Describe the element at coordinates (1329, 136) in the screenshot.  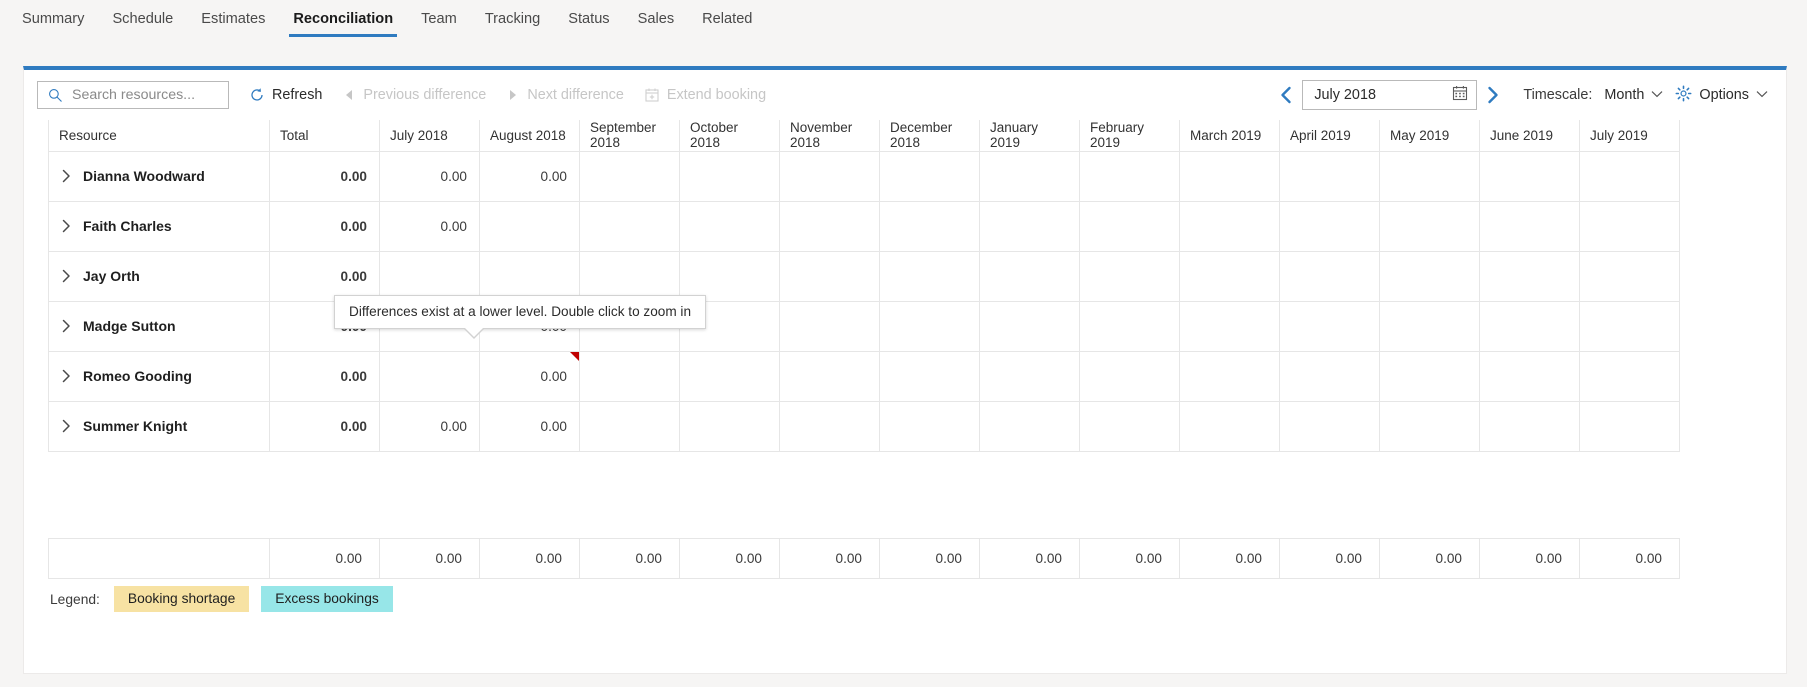
I see `column-header-month: April 2019` at that location.